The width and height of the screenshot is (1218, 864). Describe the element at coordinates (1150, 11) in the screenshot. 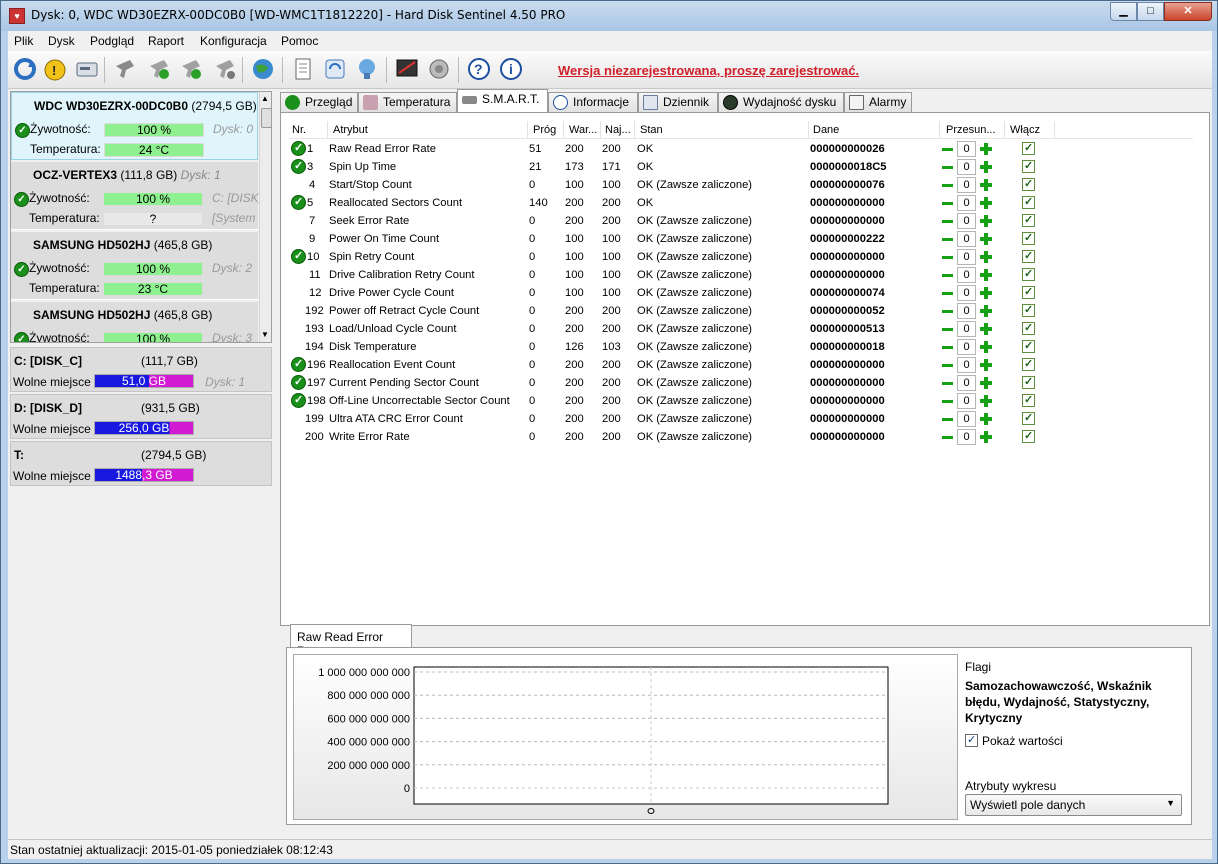

I see `maximize-button: □` at that location.